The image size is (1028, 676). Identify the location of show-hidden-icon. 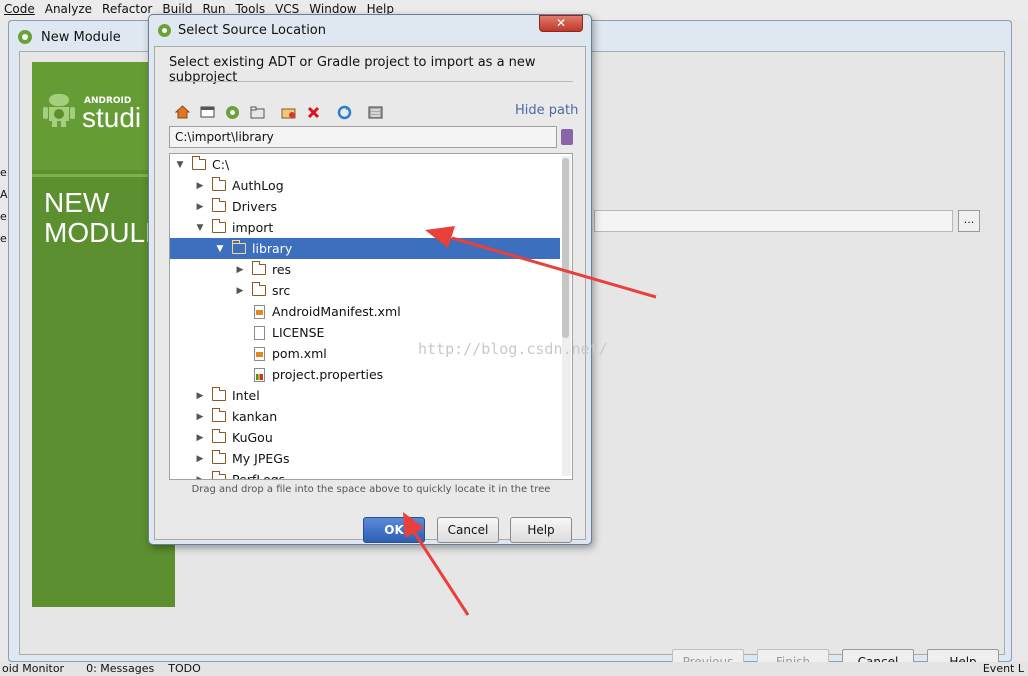
(375, 112).